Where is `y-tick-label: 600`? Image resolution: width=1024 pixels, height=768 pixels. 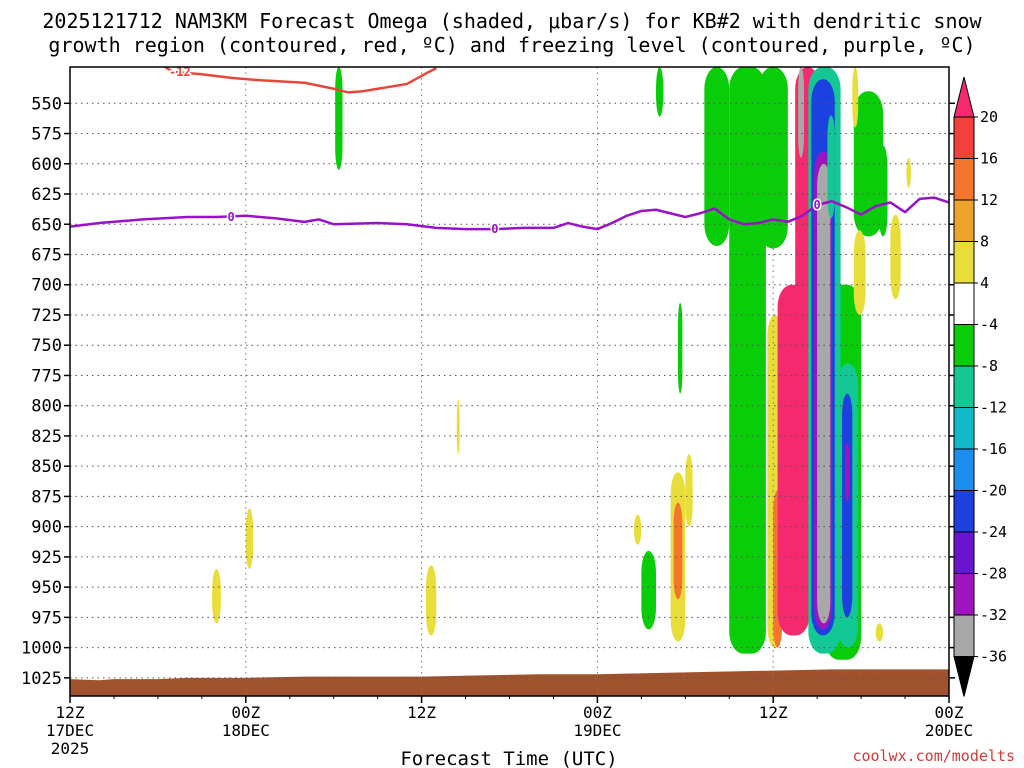
y-tick-label: 600 is located at coordinates (46, 165).